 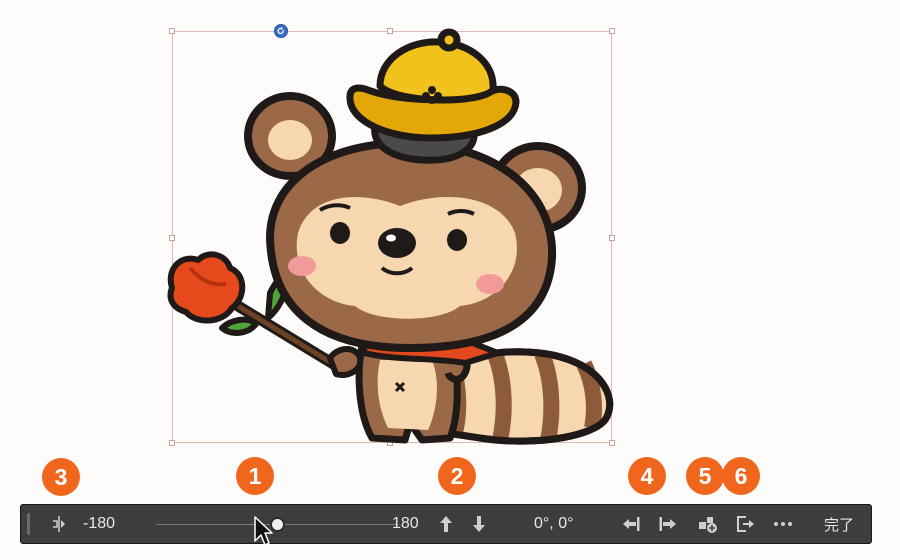 I want to click on rotation-toolbar: -180 180 0°, 0° 完了, so click(x=446, y=524).